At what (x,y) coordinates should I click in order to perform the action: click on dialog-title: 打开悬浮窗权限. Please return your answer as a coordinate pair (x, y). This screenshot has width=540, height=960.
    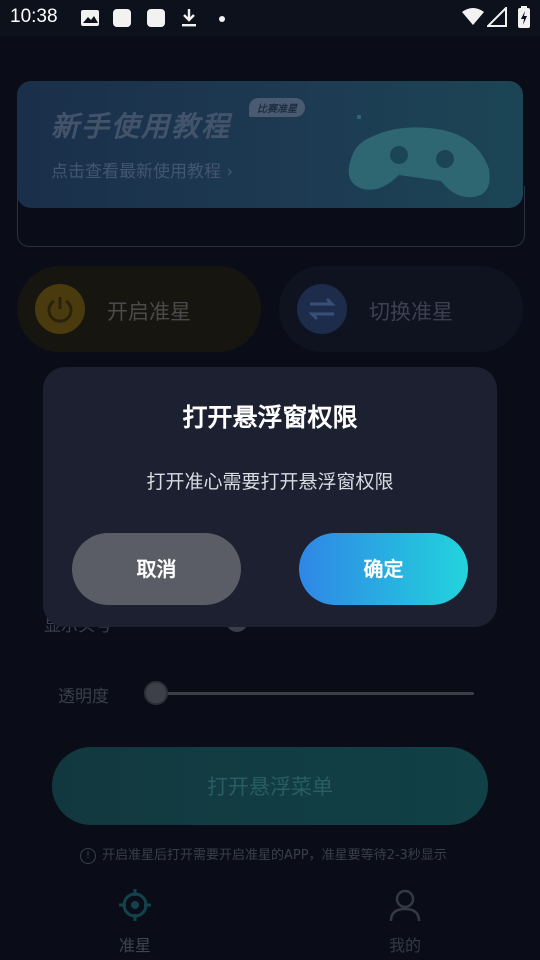
    Looking at the image, I should click on (270, 417).